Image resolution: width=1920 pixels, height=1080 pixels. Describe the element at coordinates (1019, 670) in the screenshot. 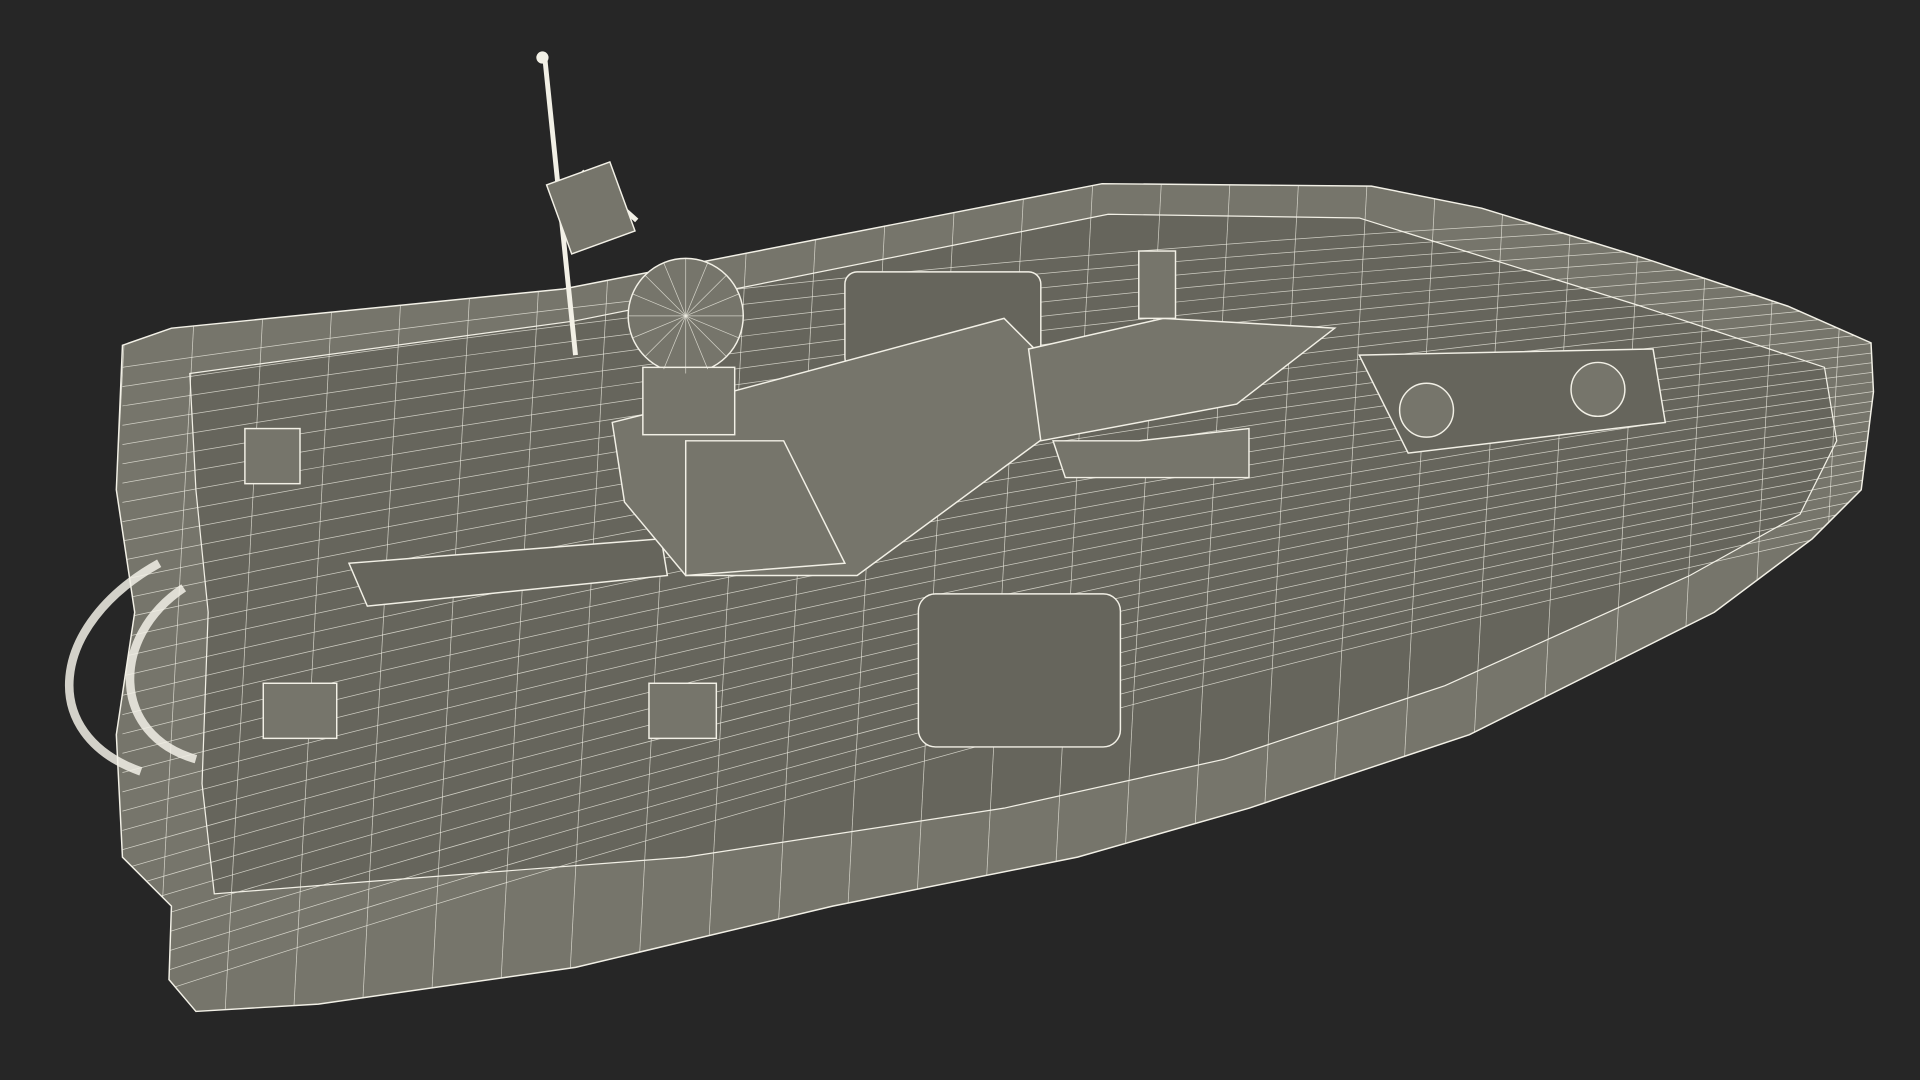

I see `aft-hatch` at that location.